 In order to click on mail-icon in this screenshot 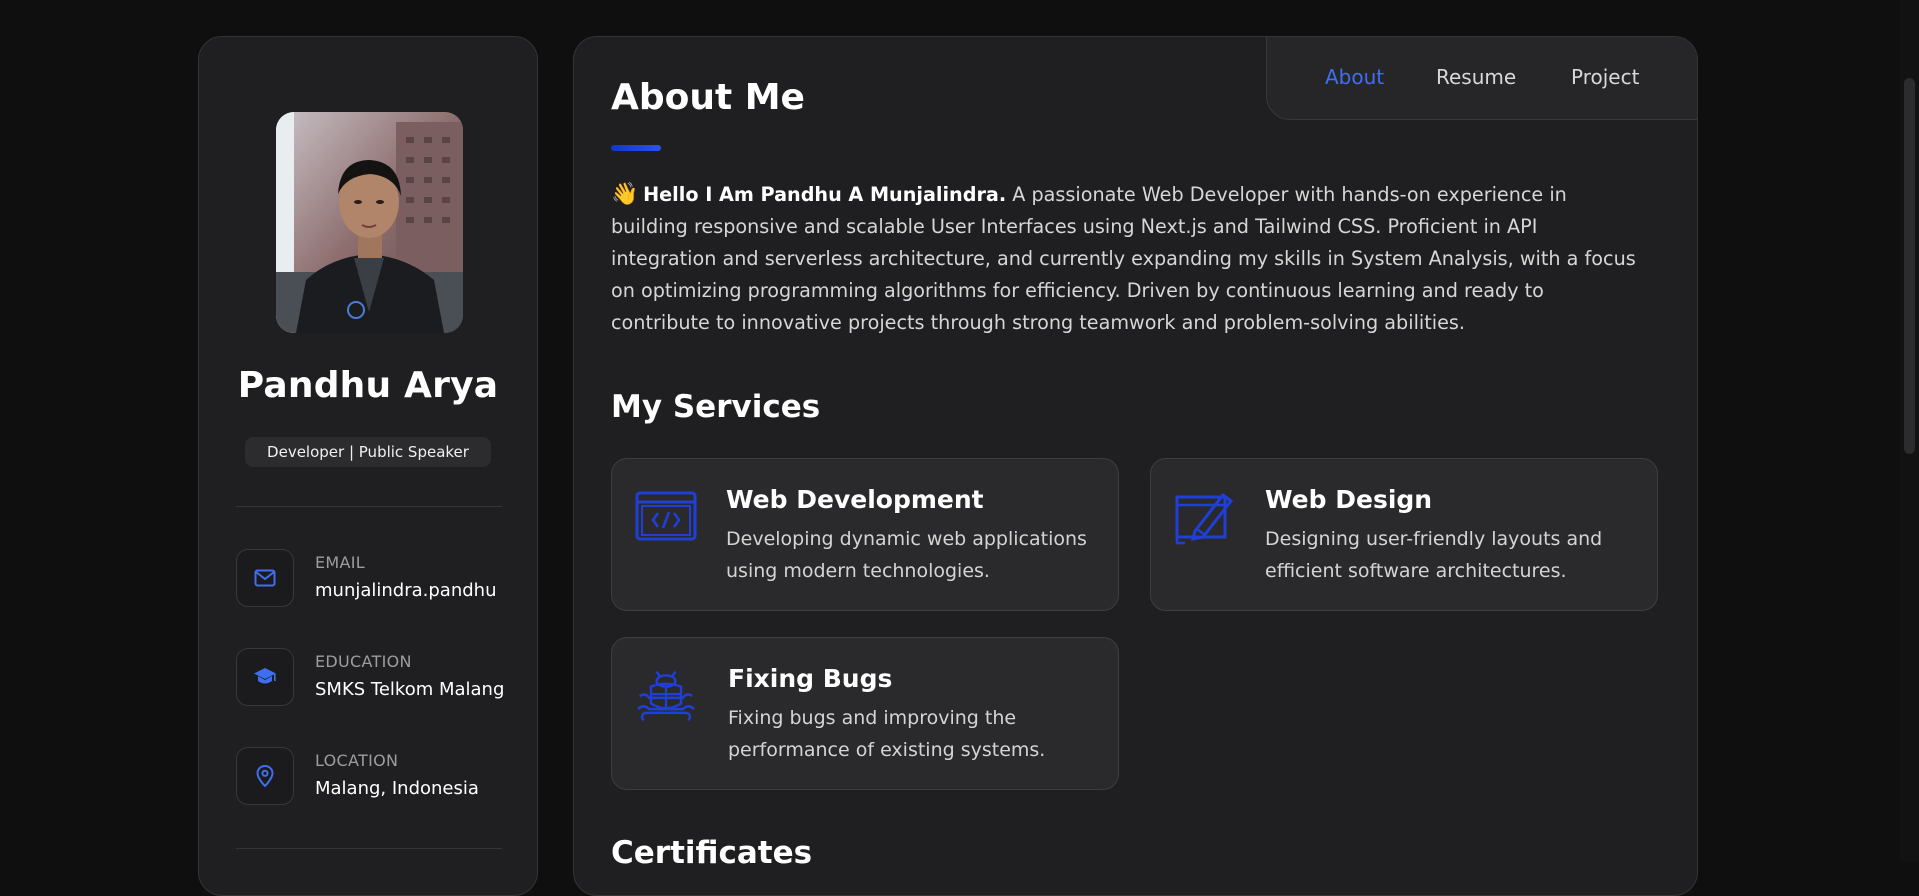, I will do `click(265, 578)`.